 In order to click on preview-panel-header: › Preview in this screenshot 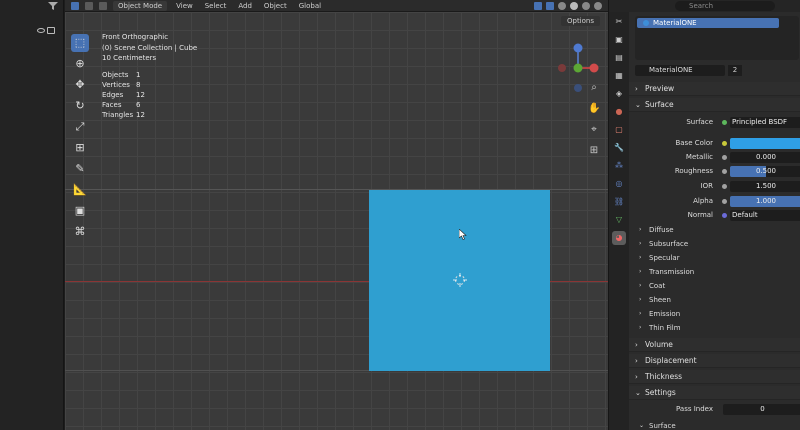, I will do `click(714, 89)`.